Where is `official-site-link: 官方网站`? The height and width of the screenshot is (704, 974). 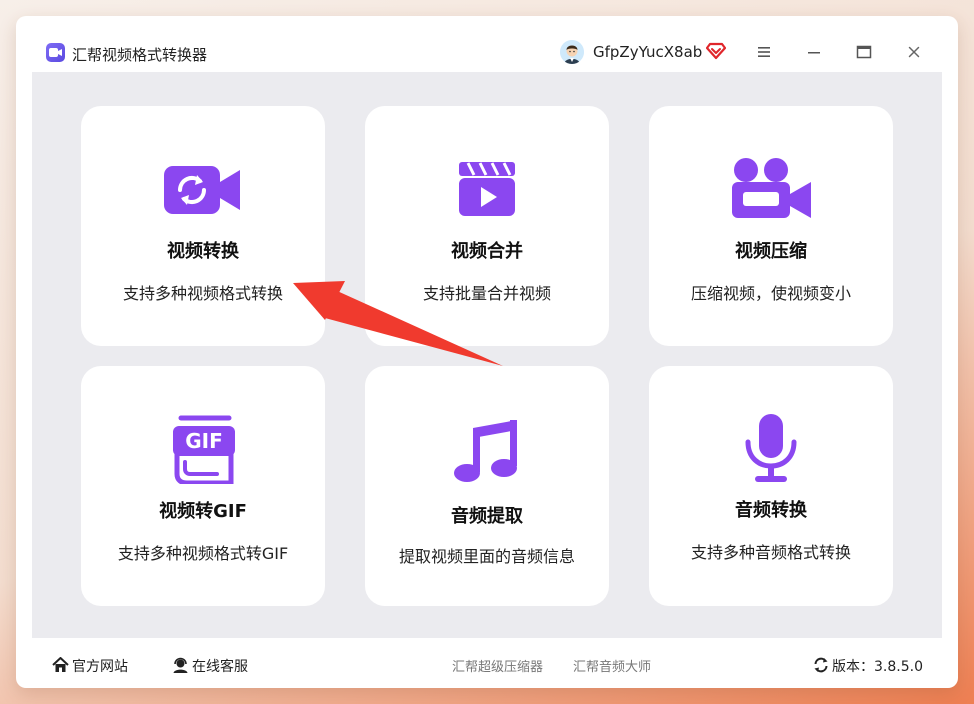
official-site-link: 官方网站 is located at coordinates (90, 666).